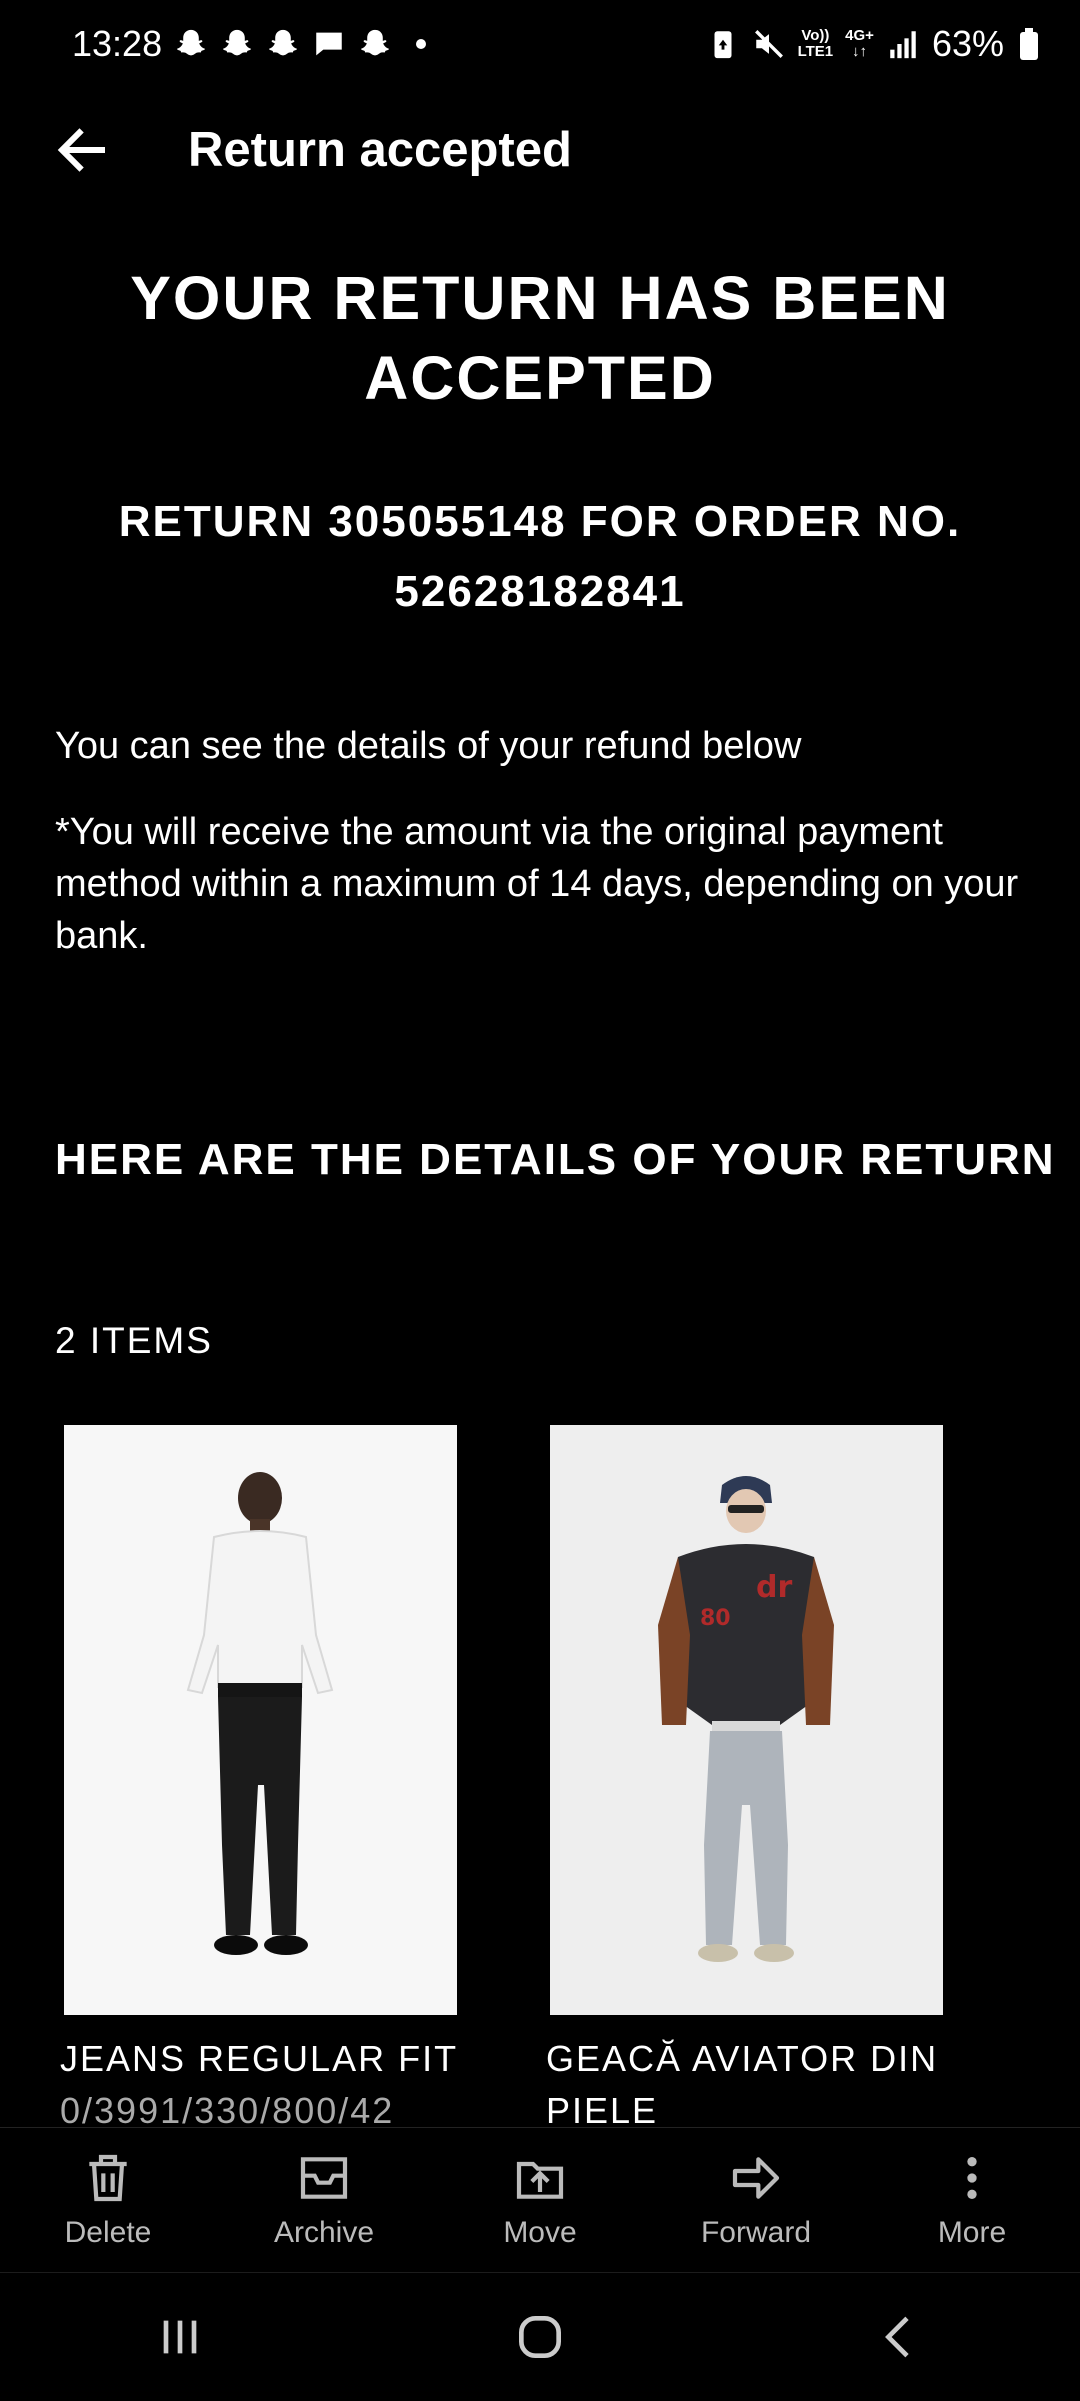 The image size is (1080, 2401). I want to click on back-button, so click(82, 150).